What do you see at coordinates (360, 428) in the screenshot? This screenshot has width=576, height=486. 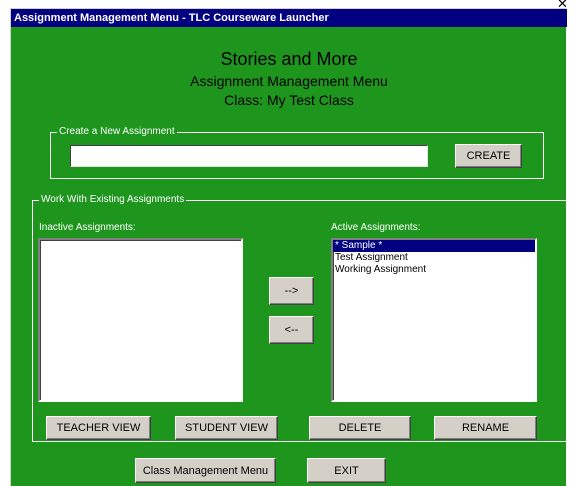 I see `delete-button: DELETE` at bounding box center [360, 428].